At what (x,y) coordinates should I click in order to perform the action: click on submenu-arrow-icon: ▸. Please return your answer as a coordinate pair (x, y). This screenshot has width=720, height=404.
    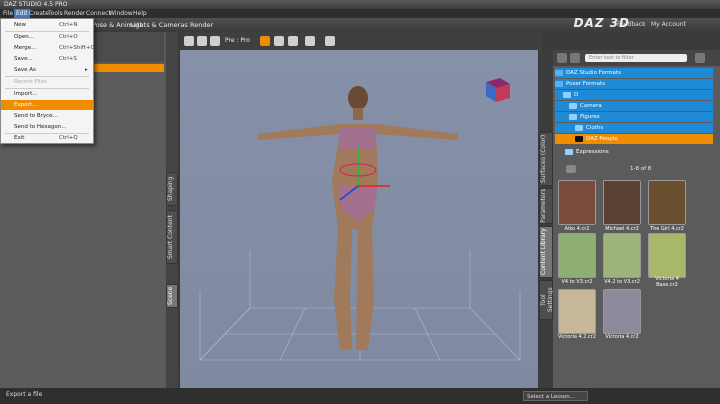
    Looking at the image, I should click on (86, 70).